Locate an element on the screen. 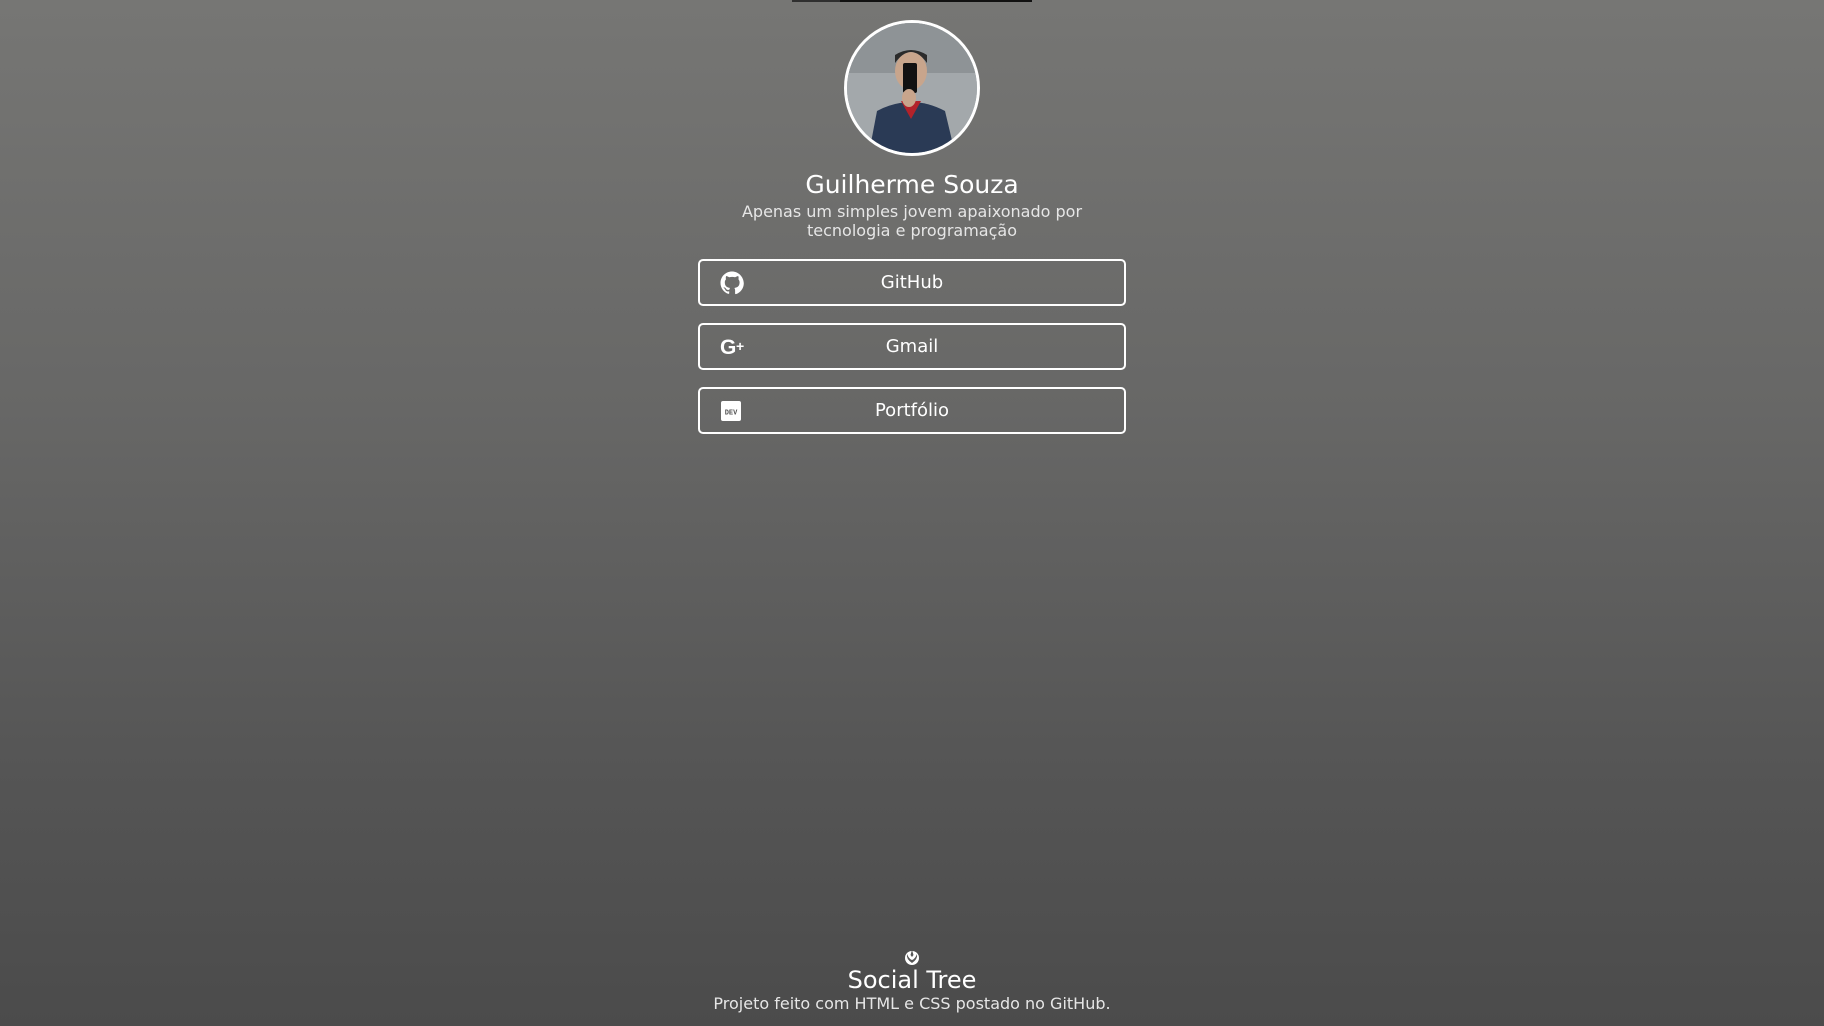 This screenshot has height=1026, width=1824. portfolio-link-label: Portfólio is located at coordinates (912, 410).